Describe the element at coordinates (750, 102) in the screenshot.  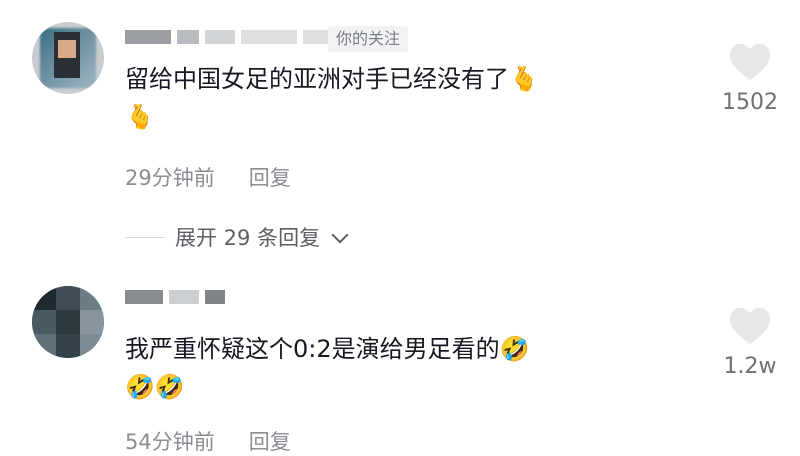
I see `like-count: 1502` at that location.